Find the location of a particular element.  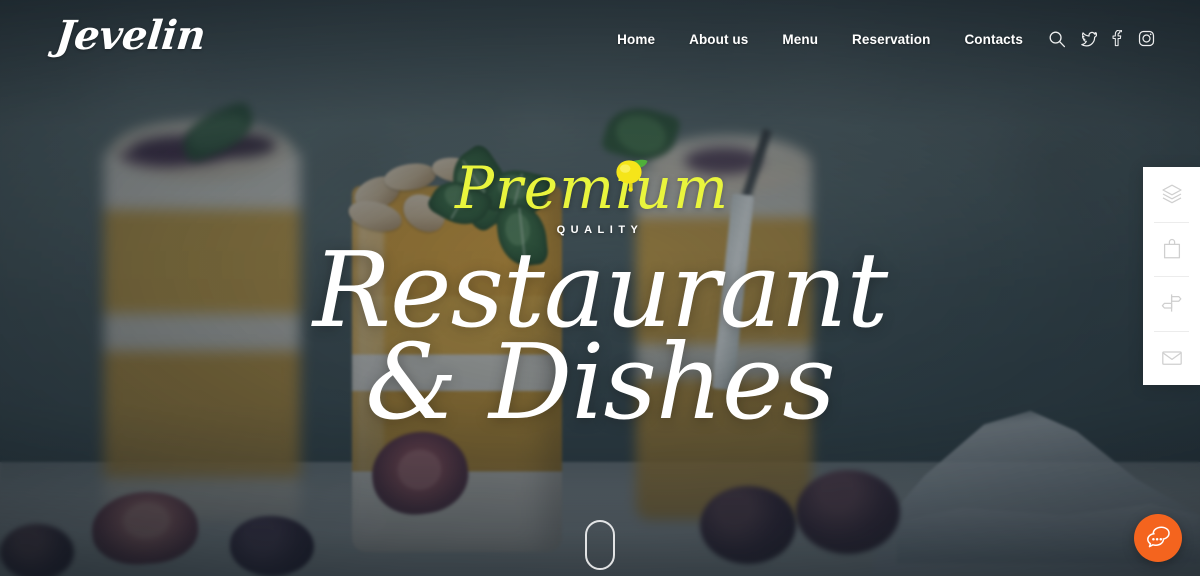

plum-three is located at coordinates (37, 550).